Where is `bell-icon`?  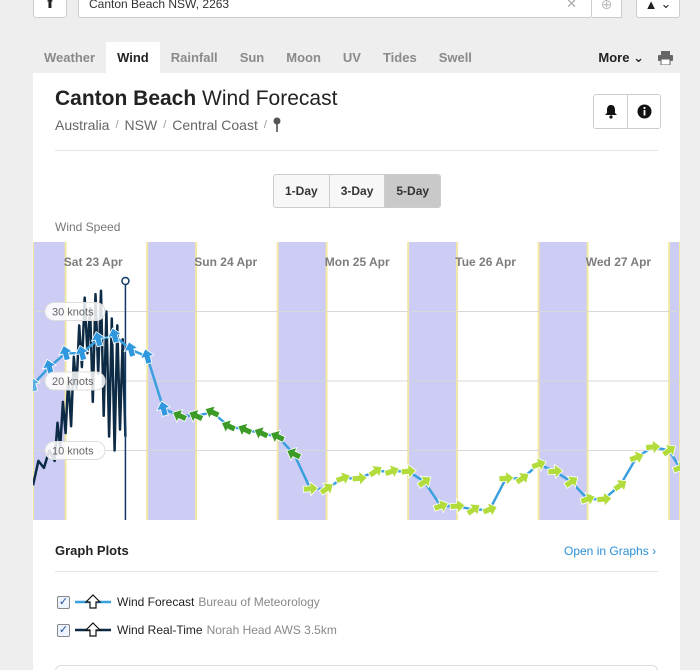
bell-icon is located at coordinates (610, 112).